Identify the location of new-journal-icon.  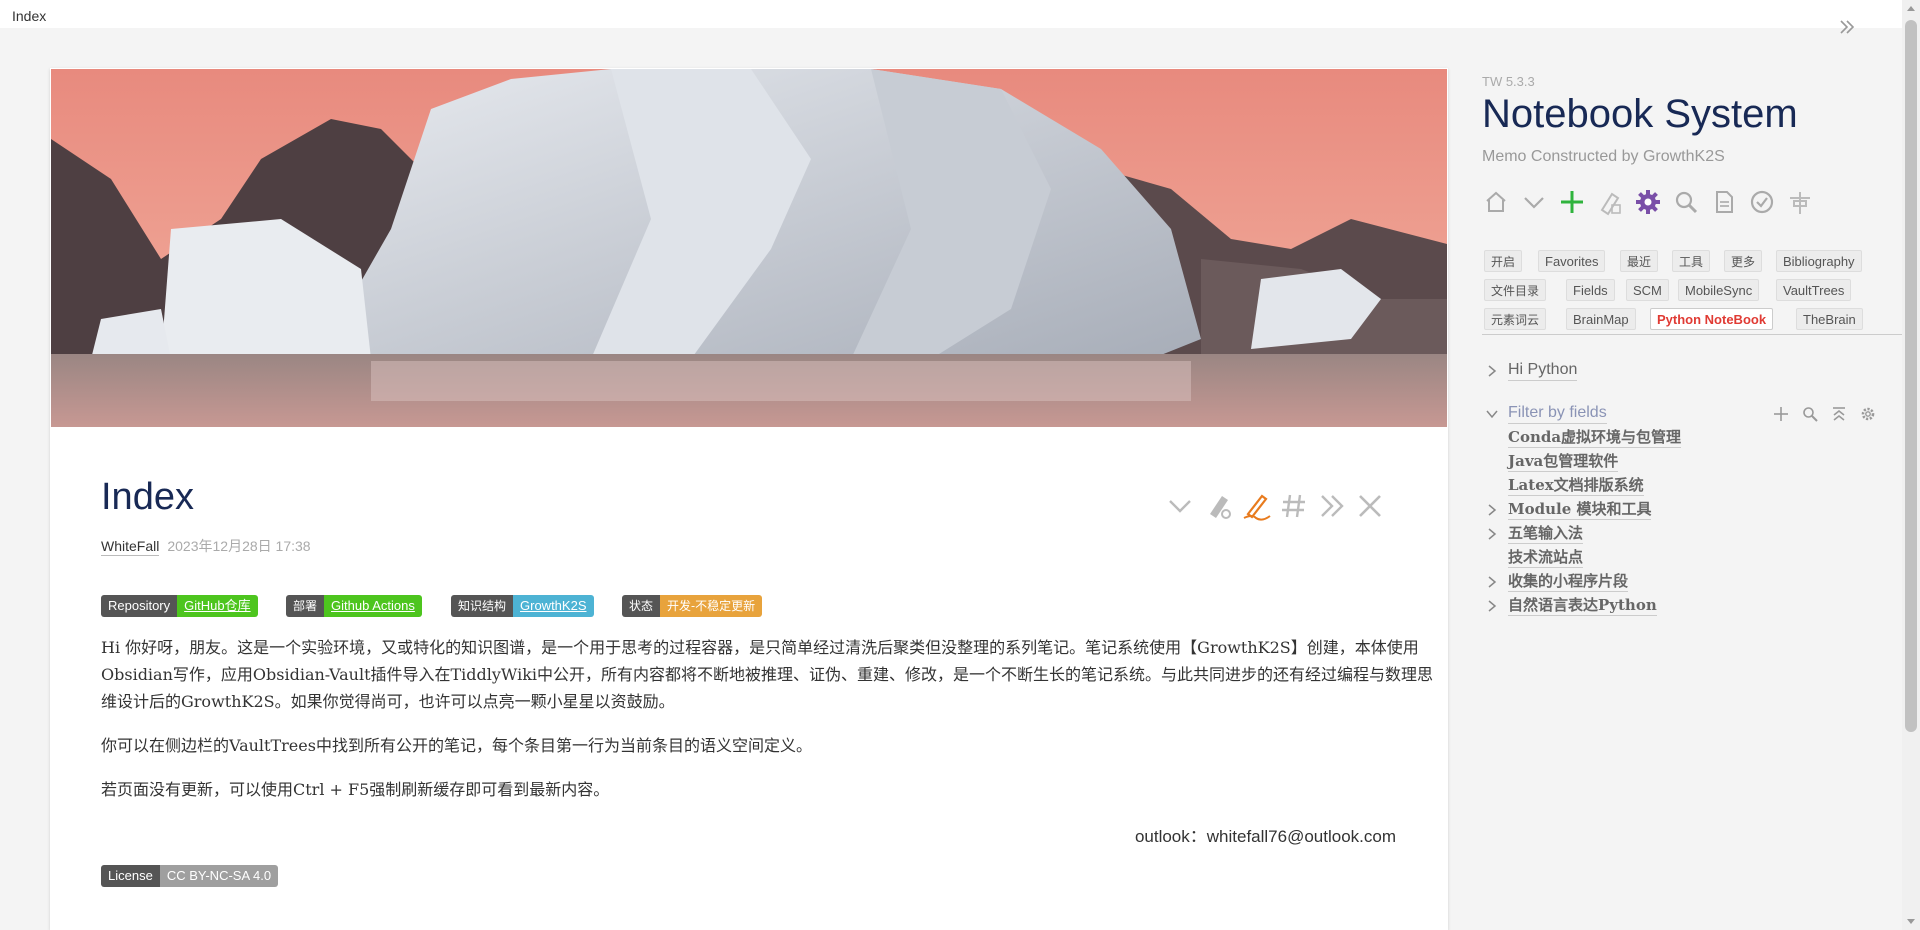
(1610, 202).